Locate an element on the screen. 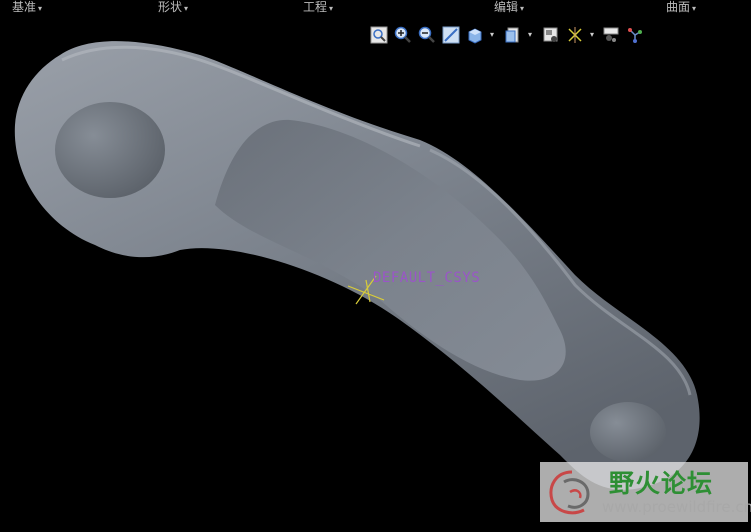  mounting-hole-large is located at coordinates (110, 150).